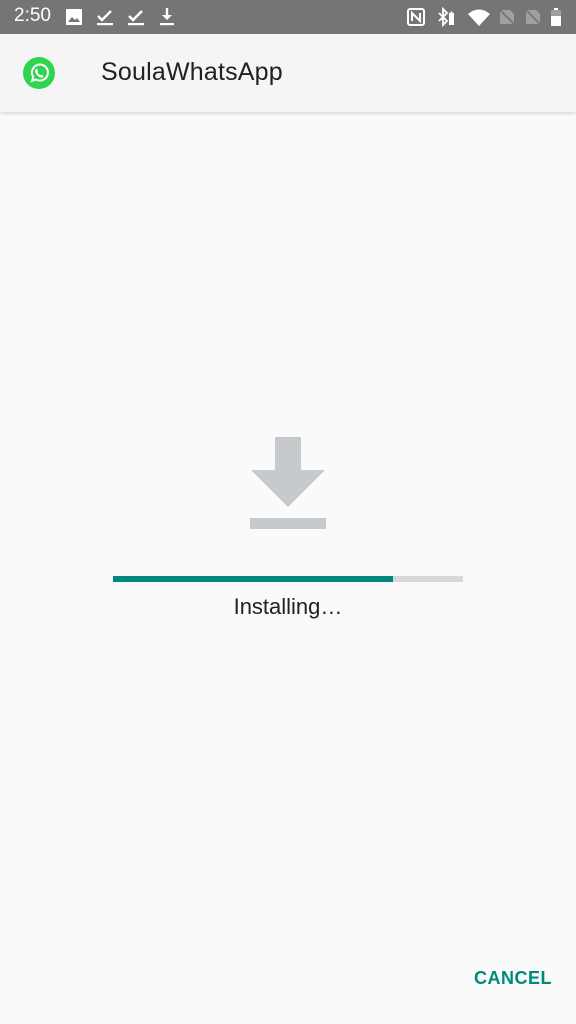 This screenshot has width=576, height=1024. I want to click on bluetooth-icon, so click(446, 17).